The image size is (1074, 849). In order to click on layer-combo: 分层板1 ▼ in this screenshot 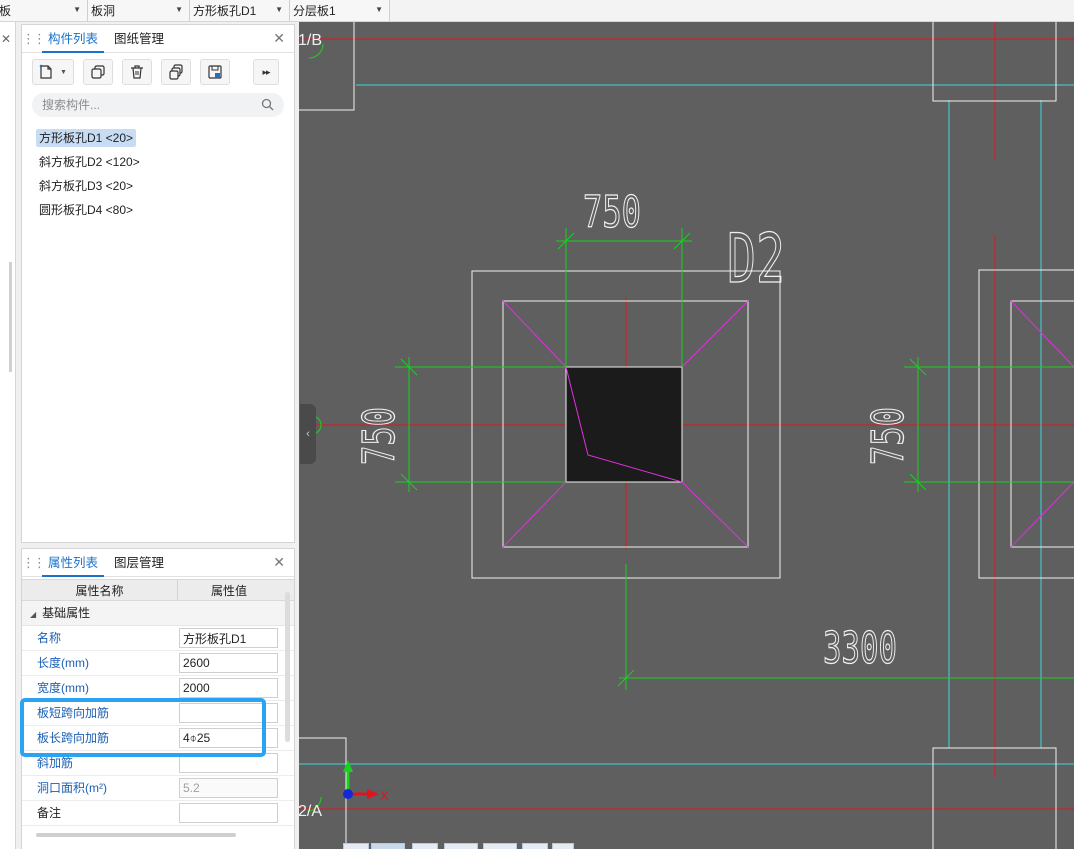, I will do `click(340, 10)`.